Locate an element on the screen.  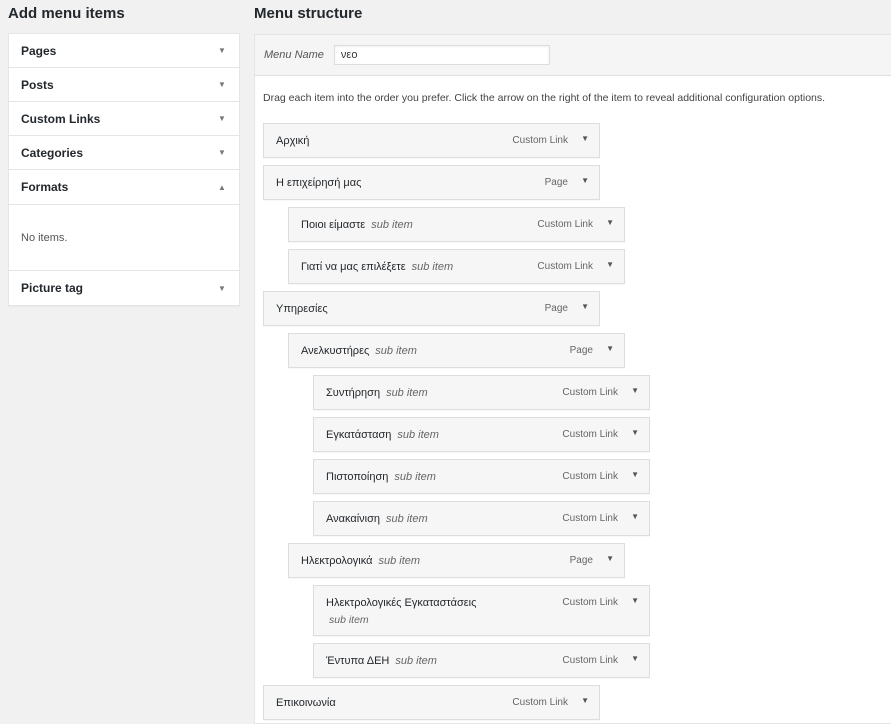
menu-item-label: Ανελκυστήρες is located at coordinates (335, 351).